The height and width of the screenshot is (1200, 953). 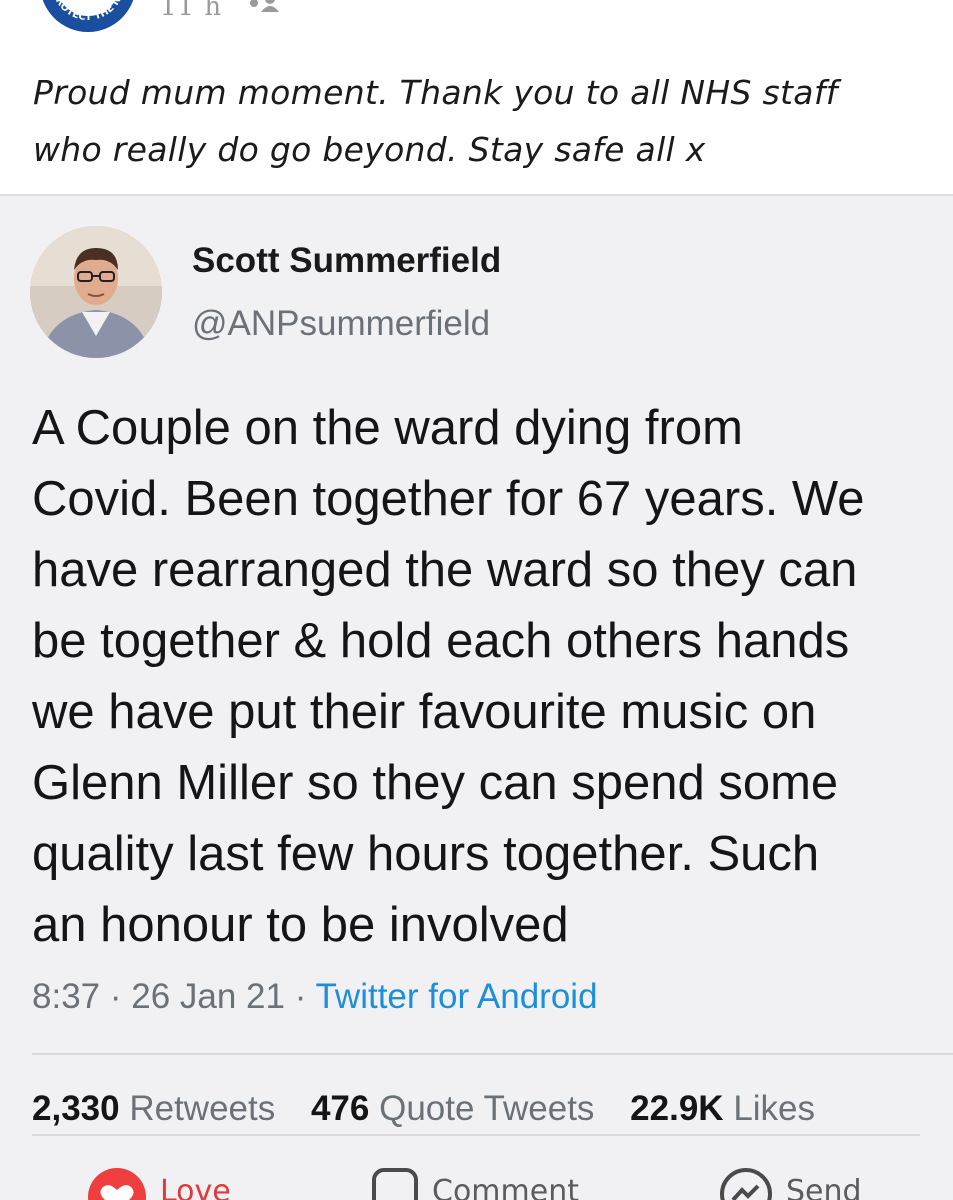 I want to click on comment-button: Comment, so click(x=475, y=1180).